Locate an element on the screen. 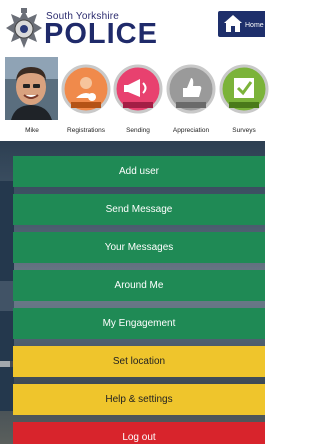 This screenshot has width=320, height=444. survey-check-icon is located at coordinates (244, 89).